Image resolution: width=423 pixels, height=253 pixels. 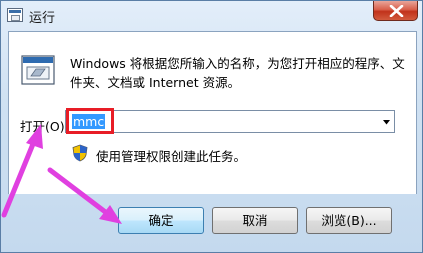 What do you see at coordinates (79, 192) in the screenshot?
I see `arrow-to-ok-shaft` at bounding box center [79, 192].